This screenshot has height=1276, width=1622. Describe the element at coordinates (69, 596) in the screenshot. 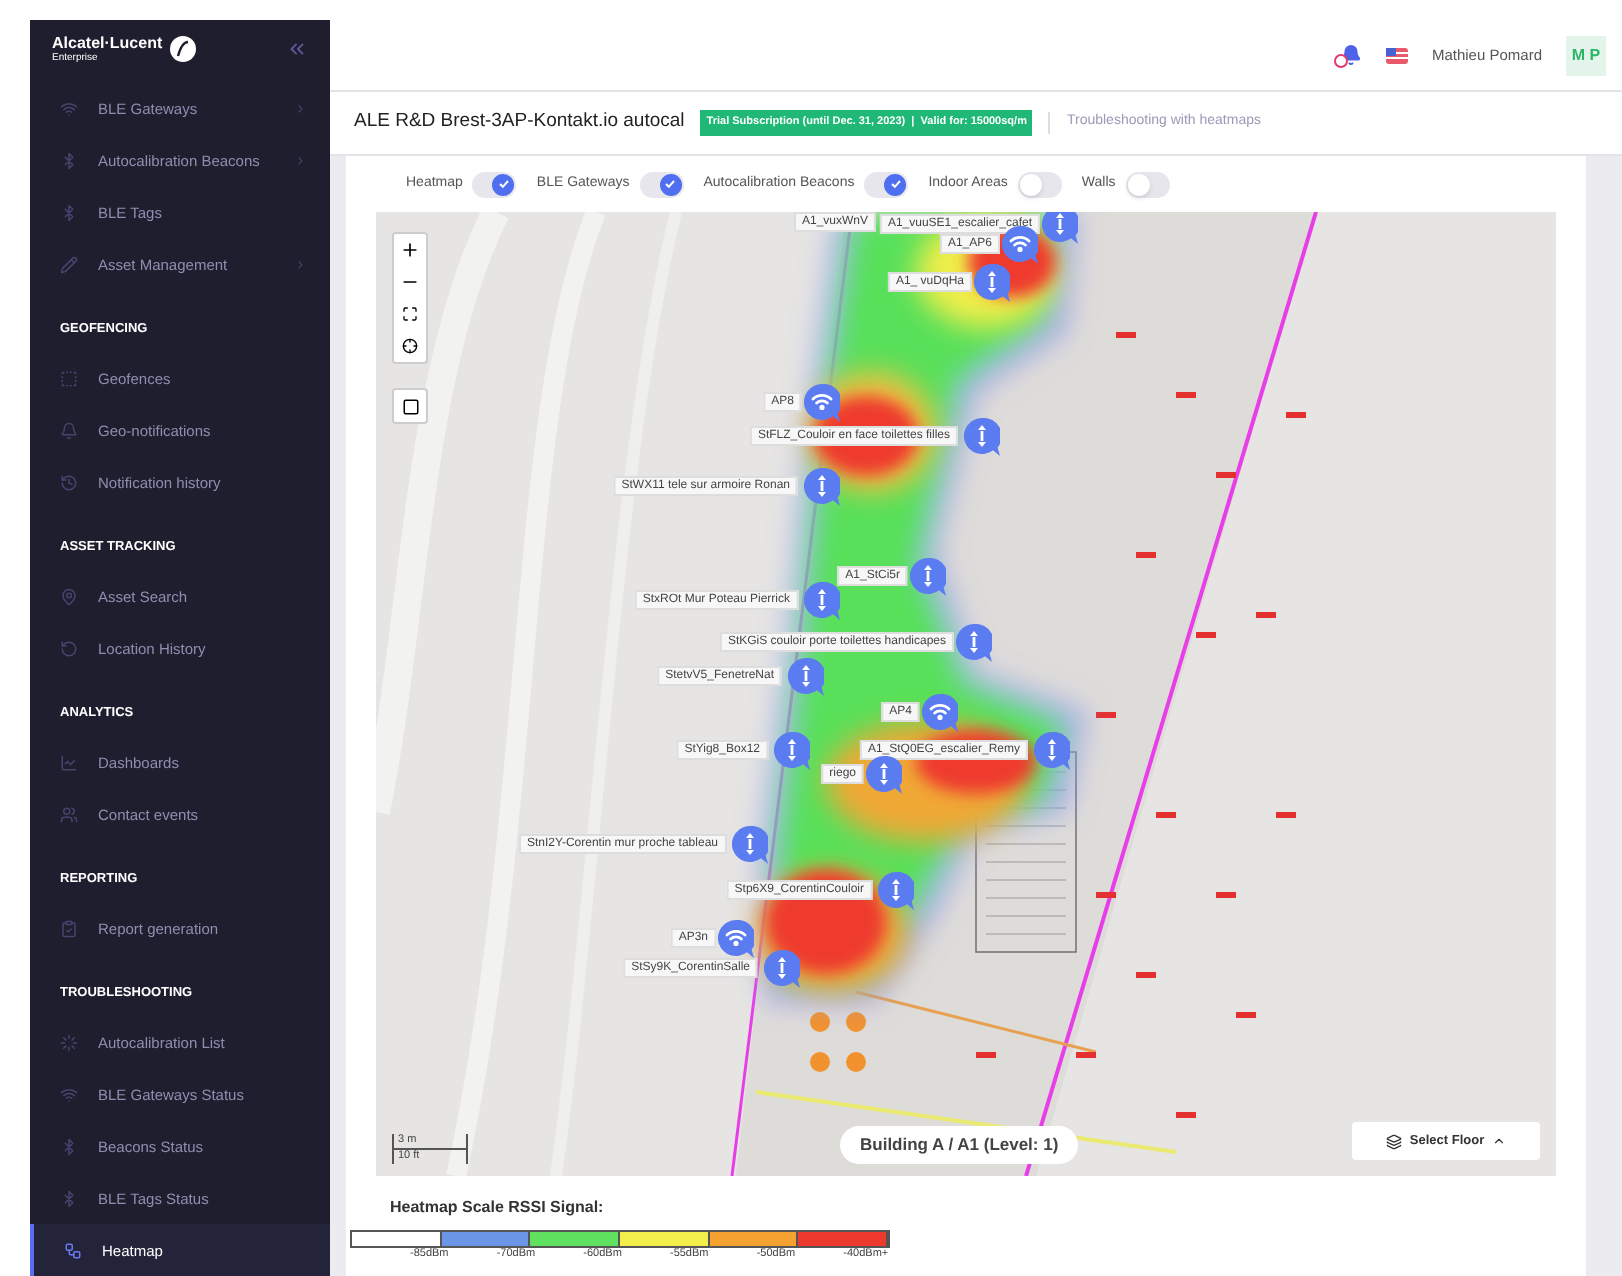

I see `map-pin-icon` at that location.